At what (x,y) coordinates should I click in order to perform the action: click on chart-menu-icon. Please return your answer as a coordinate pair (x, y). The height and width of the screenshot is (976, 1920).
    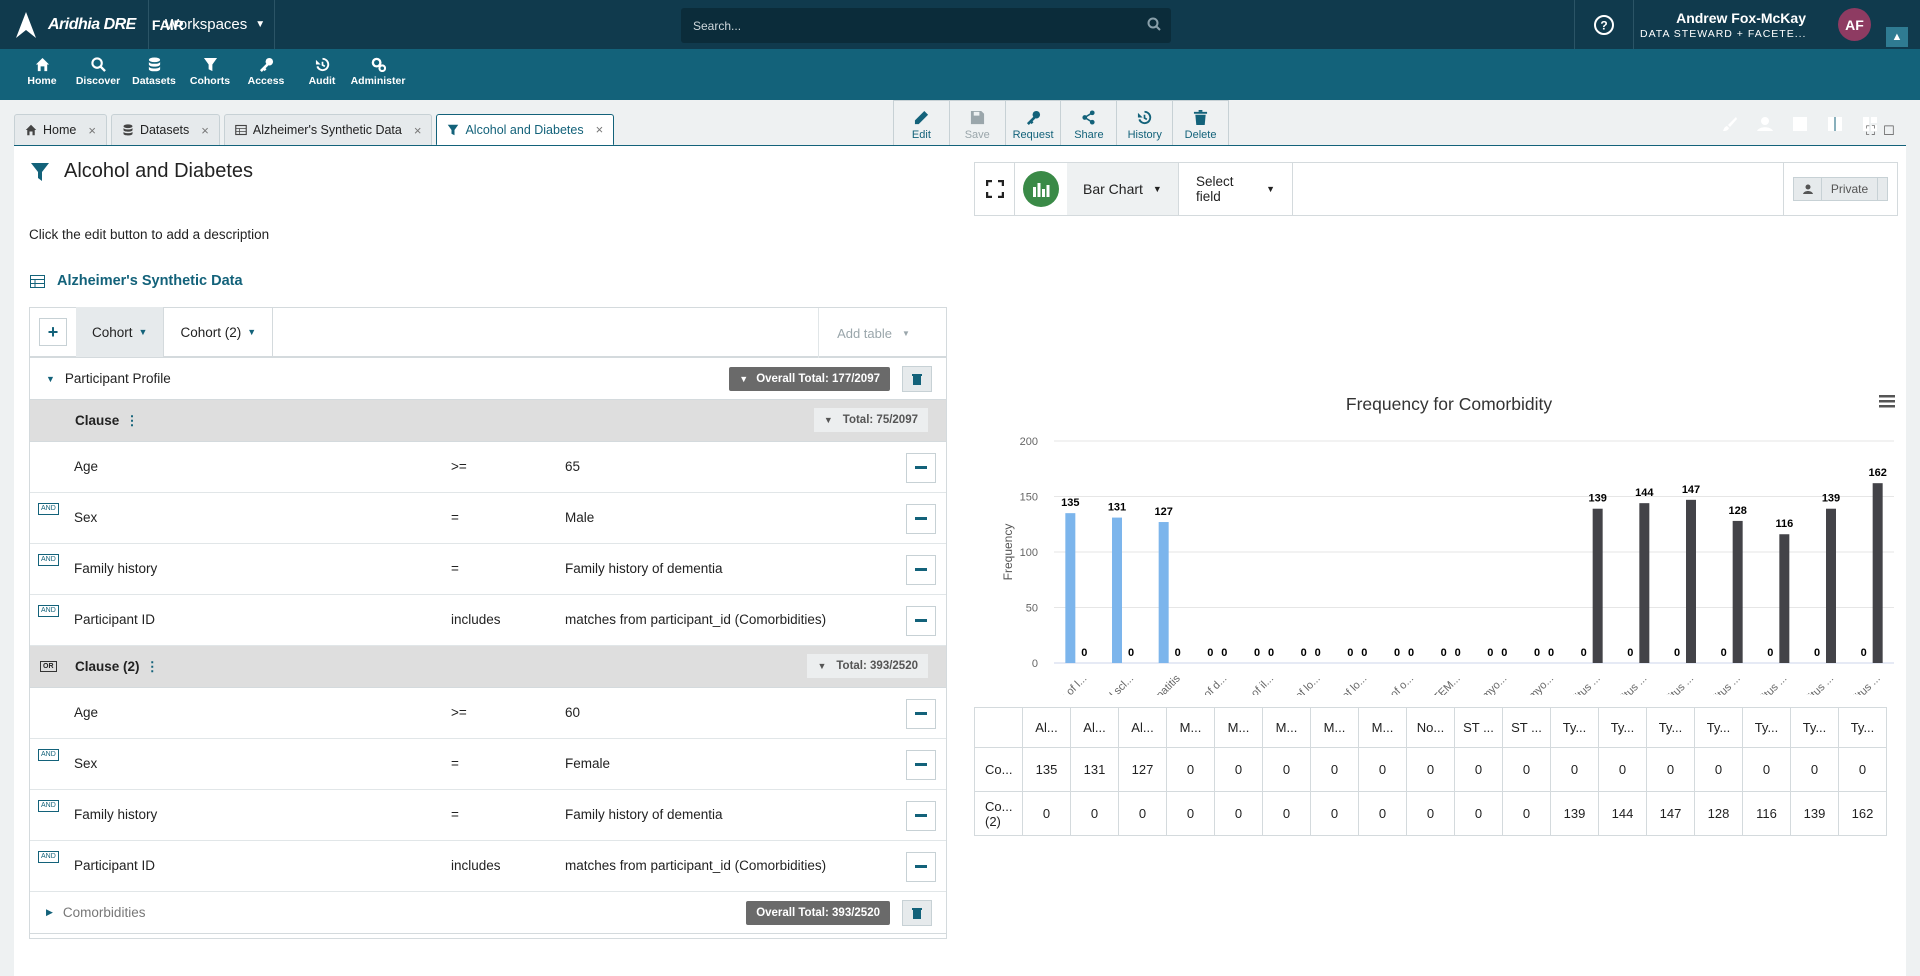
    Looking at the image, I should click on (1887, 401).